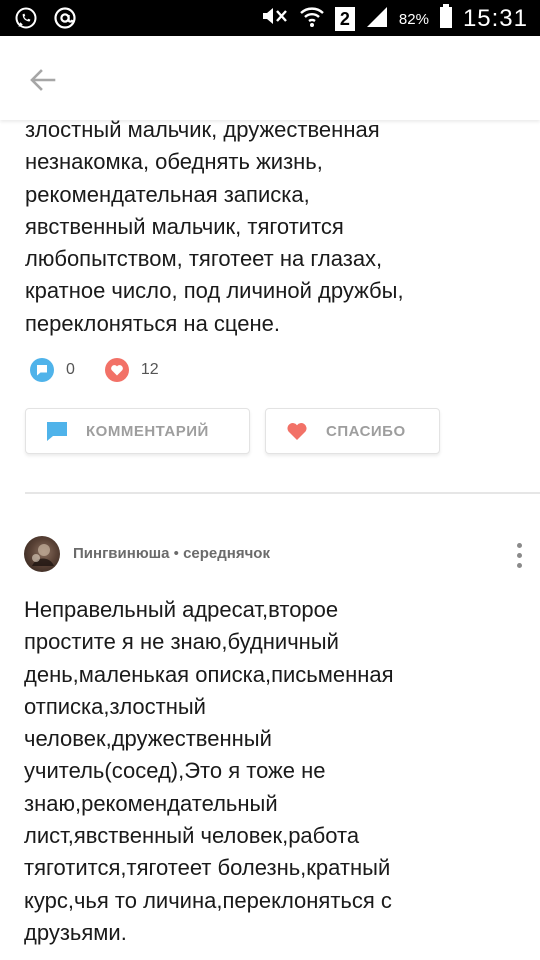  What do you see at coordinates (184, 226) in the screenshot?
I see `answer-line: явственный мальчик, тяготится` at bounding box center [184, 226].